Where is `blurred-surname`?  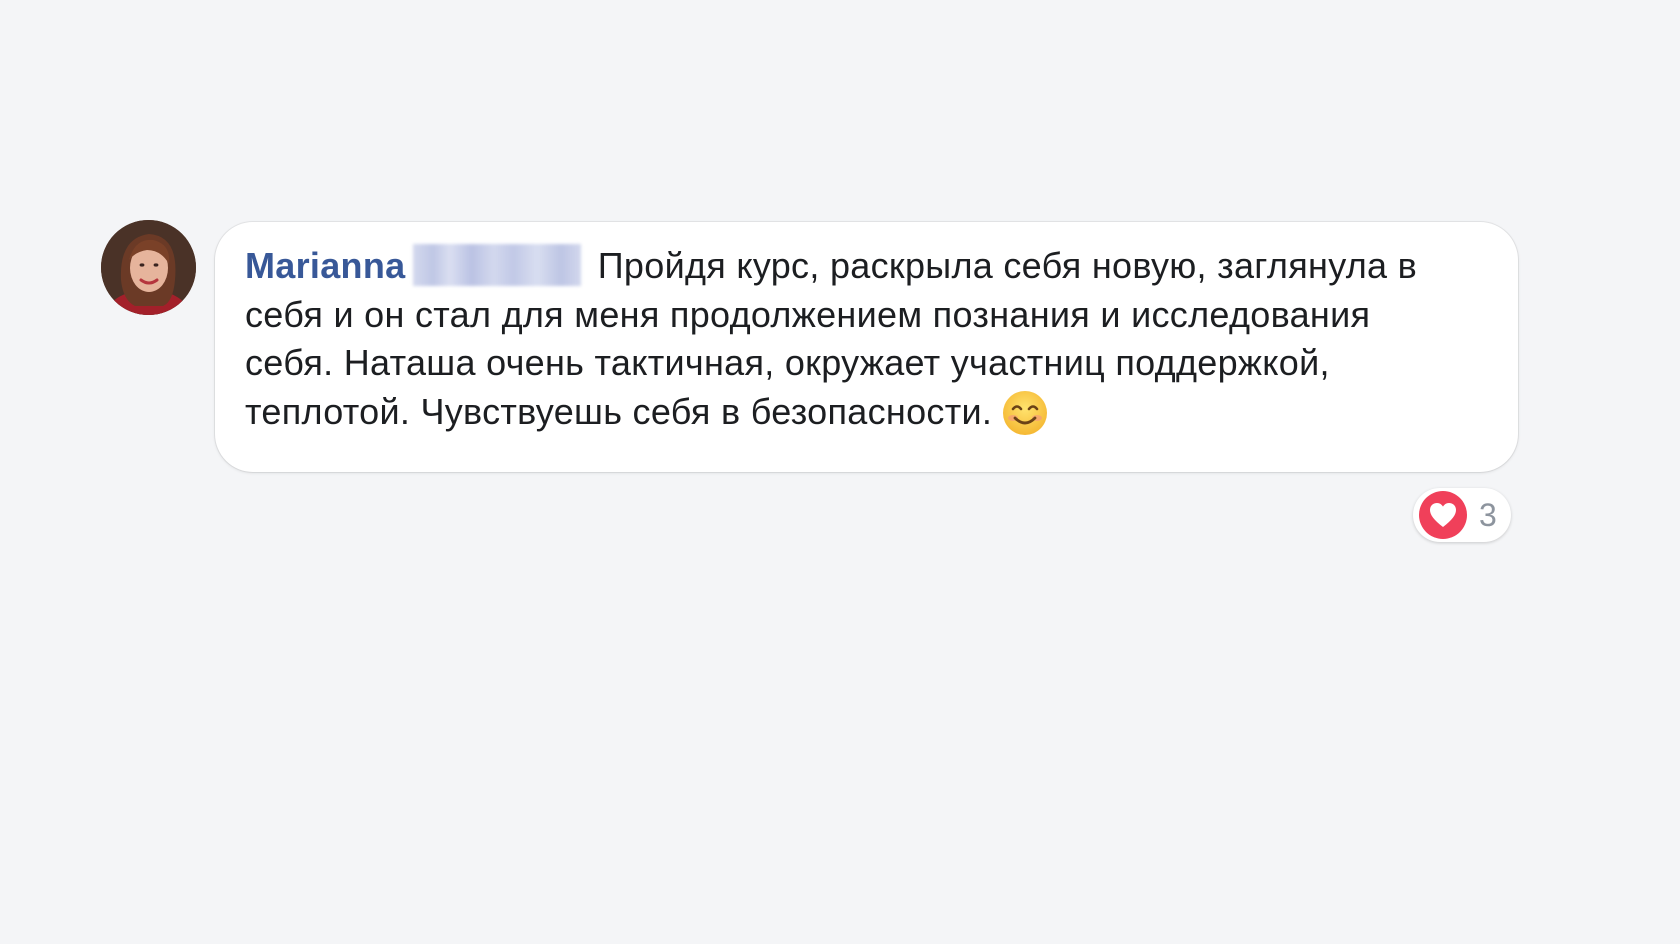 blurred-surname is located at coordinates (497, 265).